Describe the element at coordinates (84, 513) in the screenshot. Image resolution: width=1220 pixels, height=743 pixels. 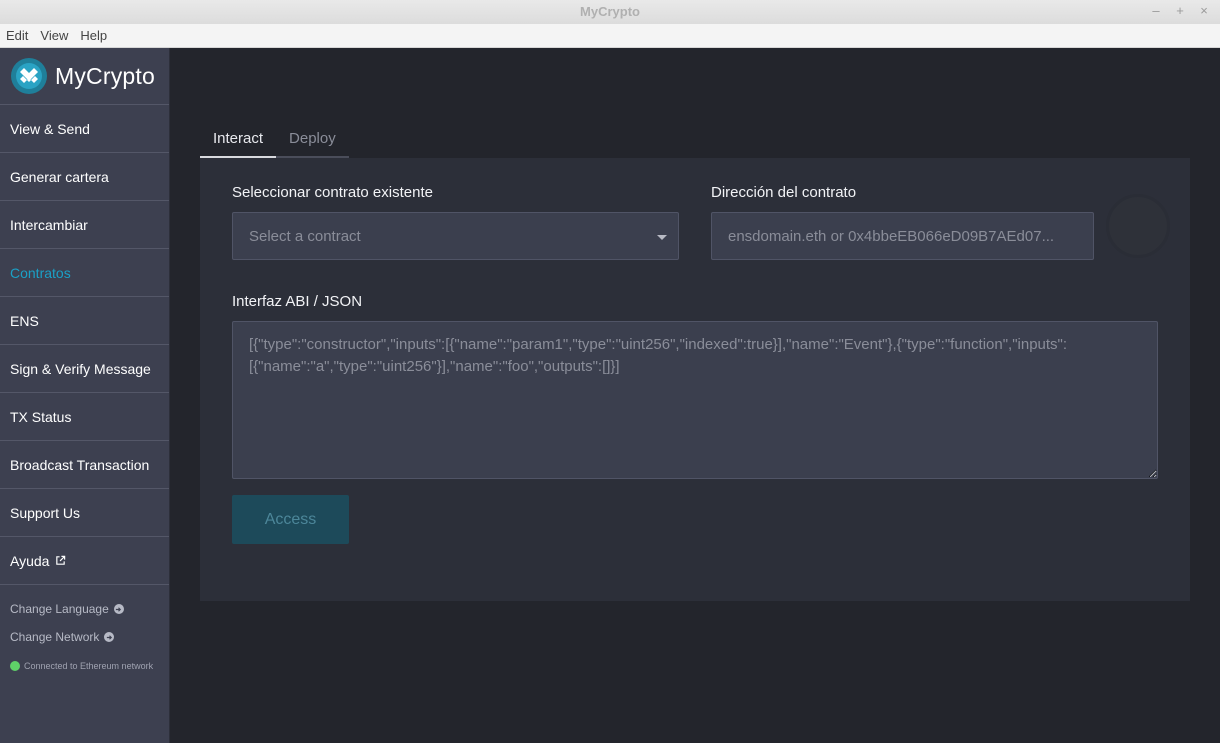
I see `sidebar-item-support: Support Us` at that location.